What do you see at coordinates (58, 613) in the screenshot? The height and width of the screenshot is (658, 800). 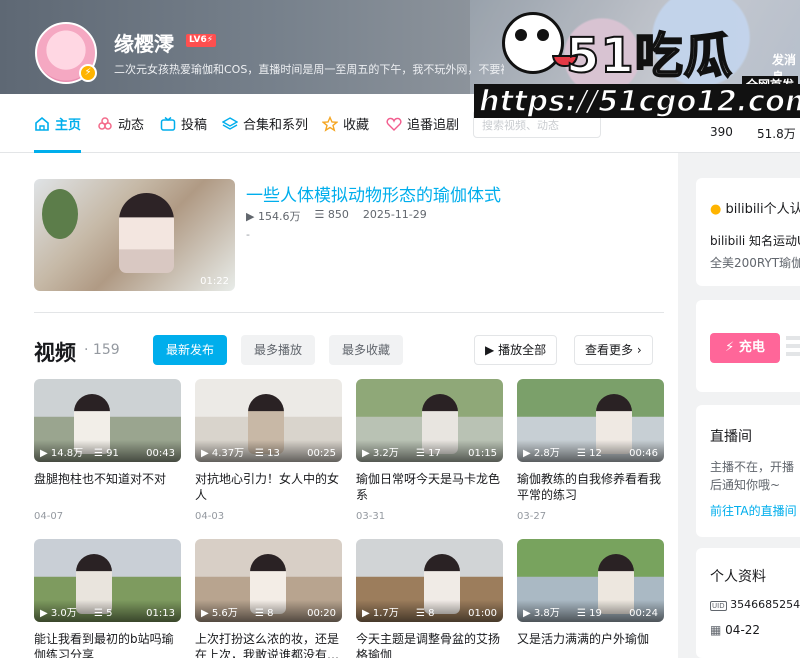 I see `play-count: ▶ 3.0万` at bounding box center [58, 613].